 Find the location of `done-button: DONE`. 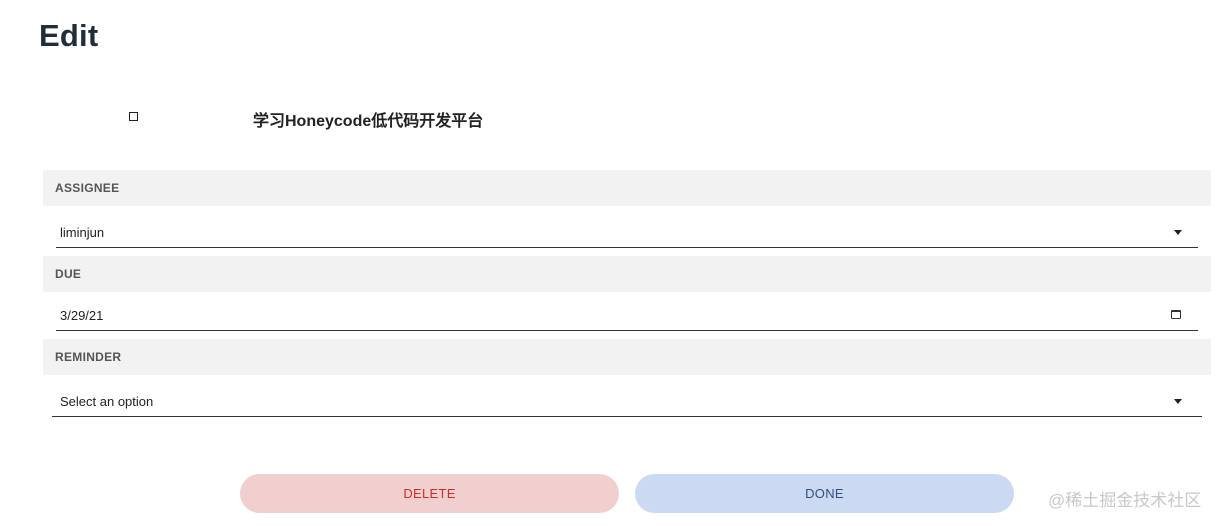

done-button: DONE is located at coordinates (824, 493).